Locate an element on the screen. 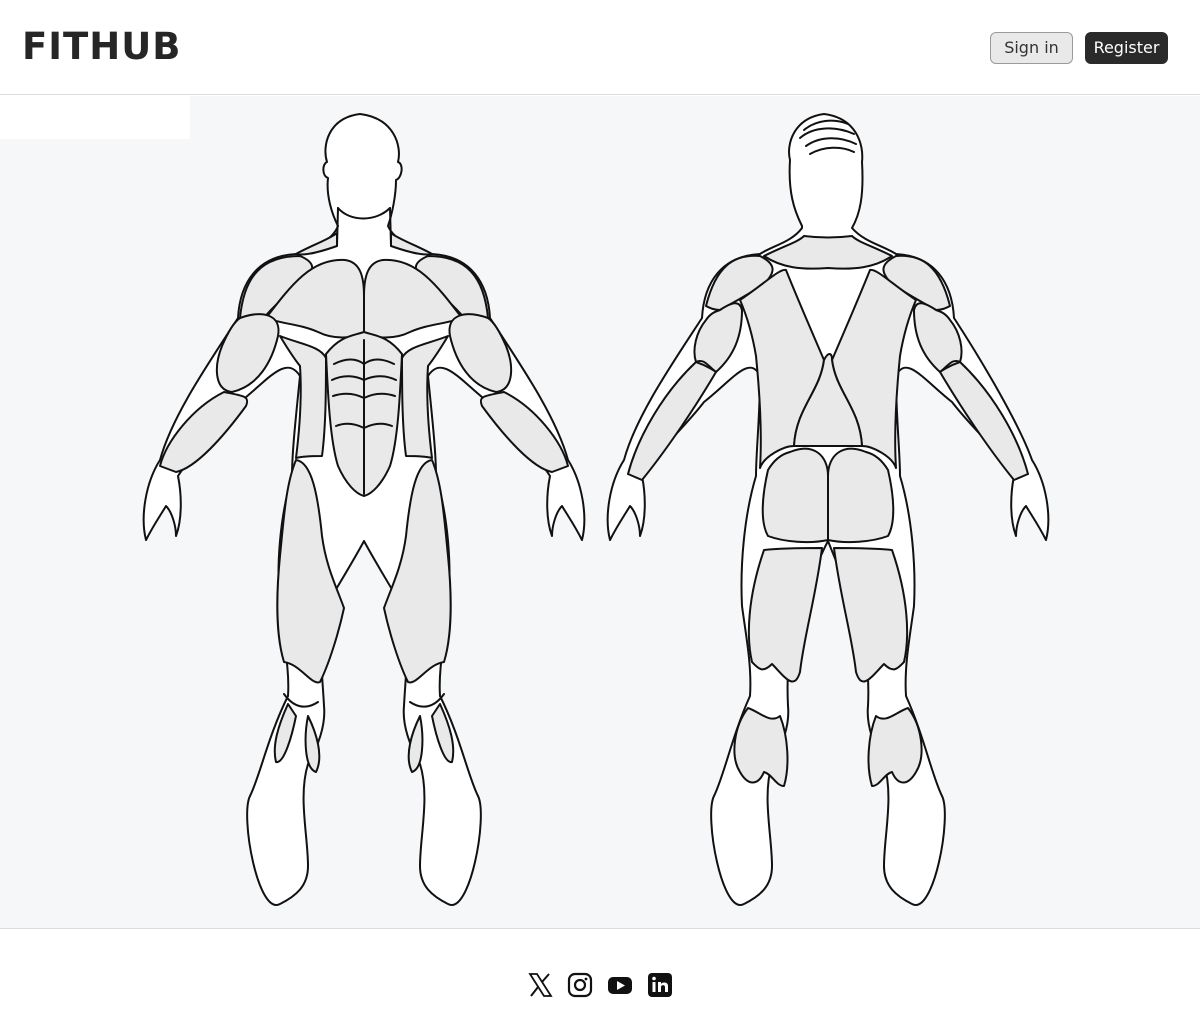 This screenshot has height=1029, width=1200. instagram-icon is located at coordinates (580, 985).